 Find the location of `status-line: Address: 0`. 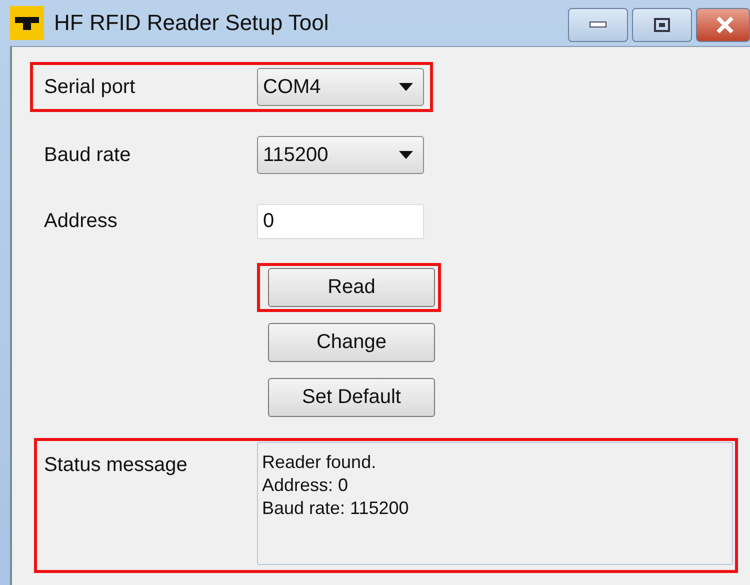

status-line: Address: 0 is located at coordinates (306, 485).